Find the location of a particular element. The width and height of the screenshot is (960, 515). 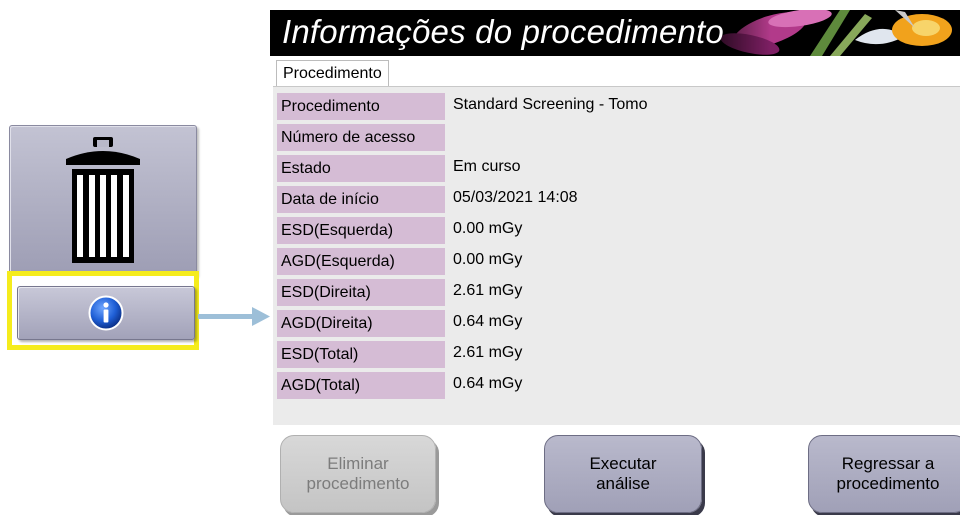

table-row: AGD(Esquerda) 0.00 mGy is located at coordinates (617, 261).